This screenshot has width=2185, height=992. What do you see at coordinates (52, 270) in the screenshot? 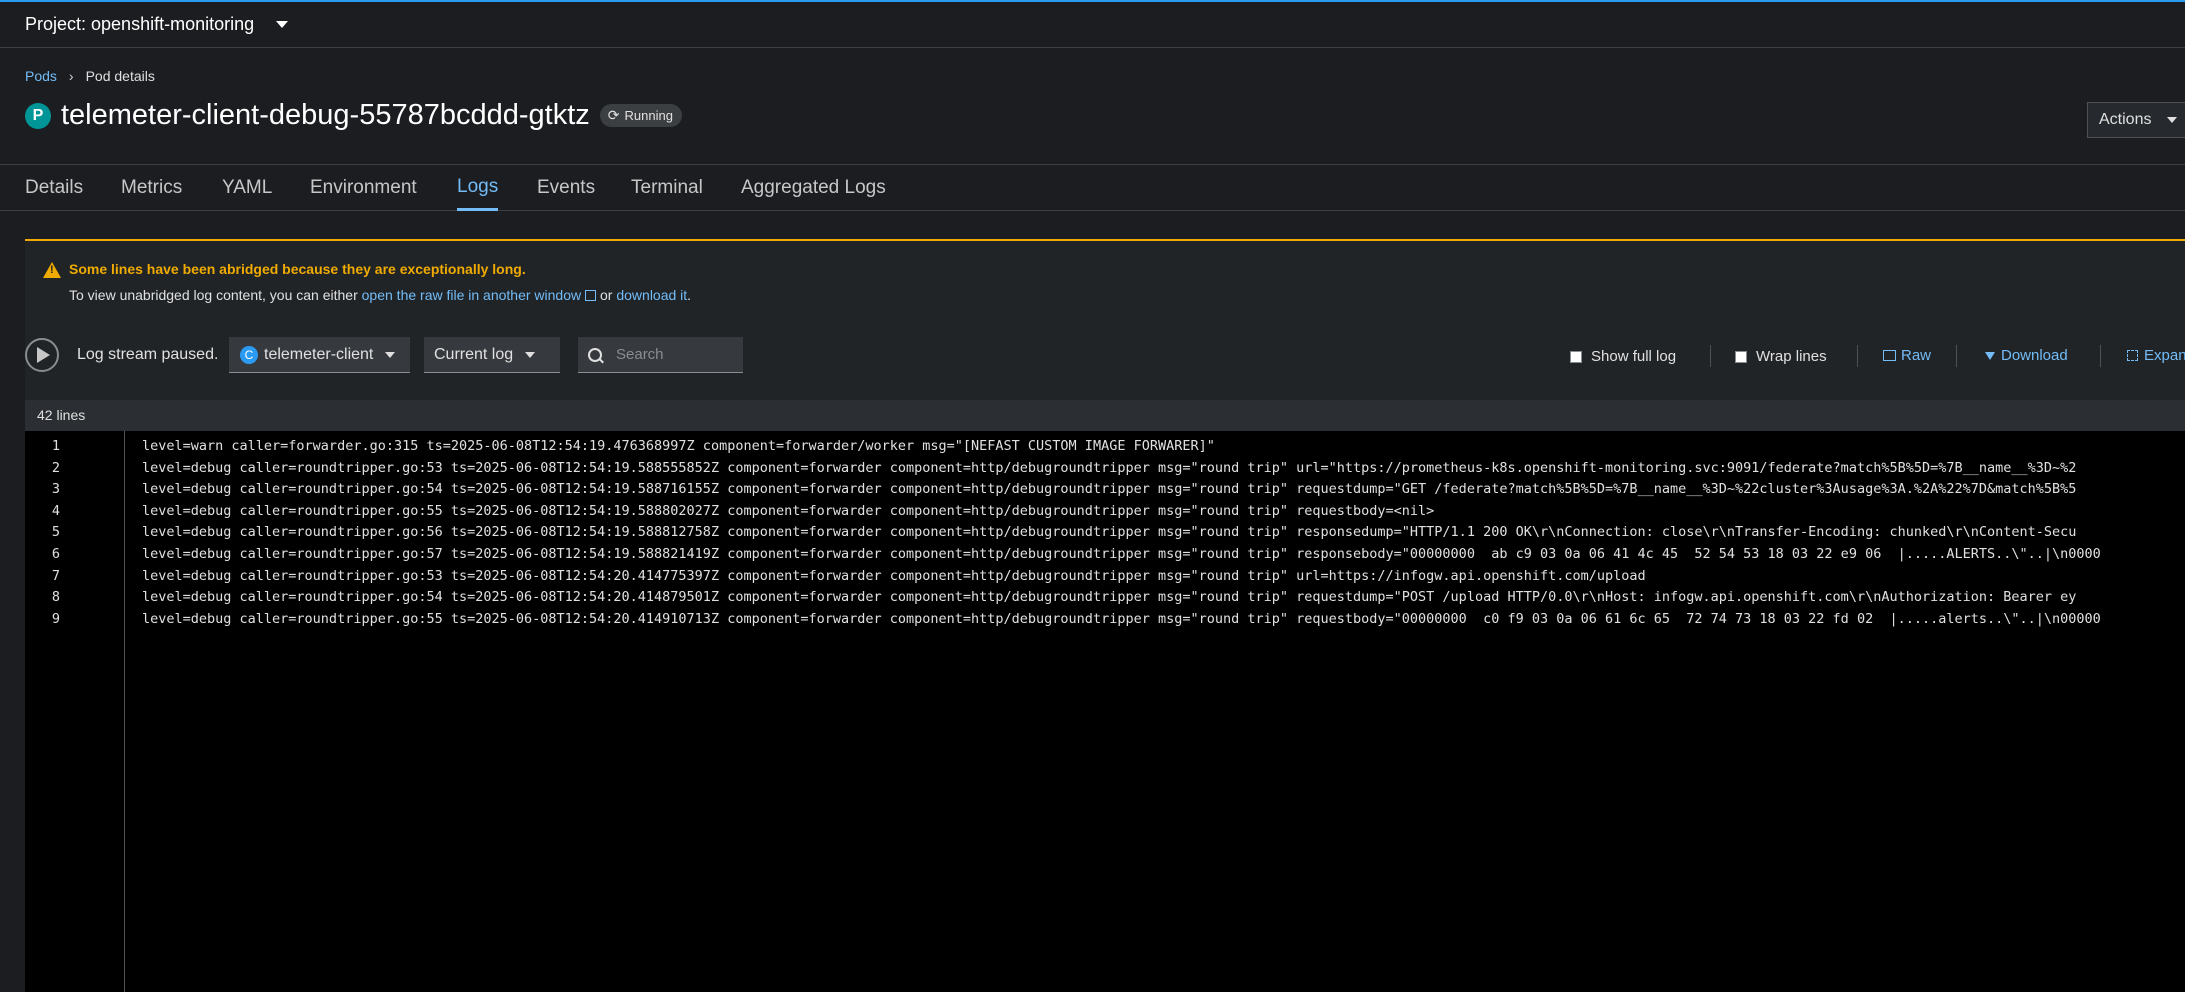
I see `warning-icon` at bounding box center [52, 270].